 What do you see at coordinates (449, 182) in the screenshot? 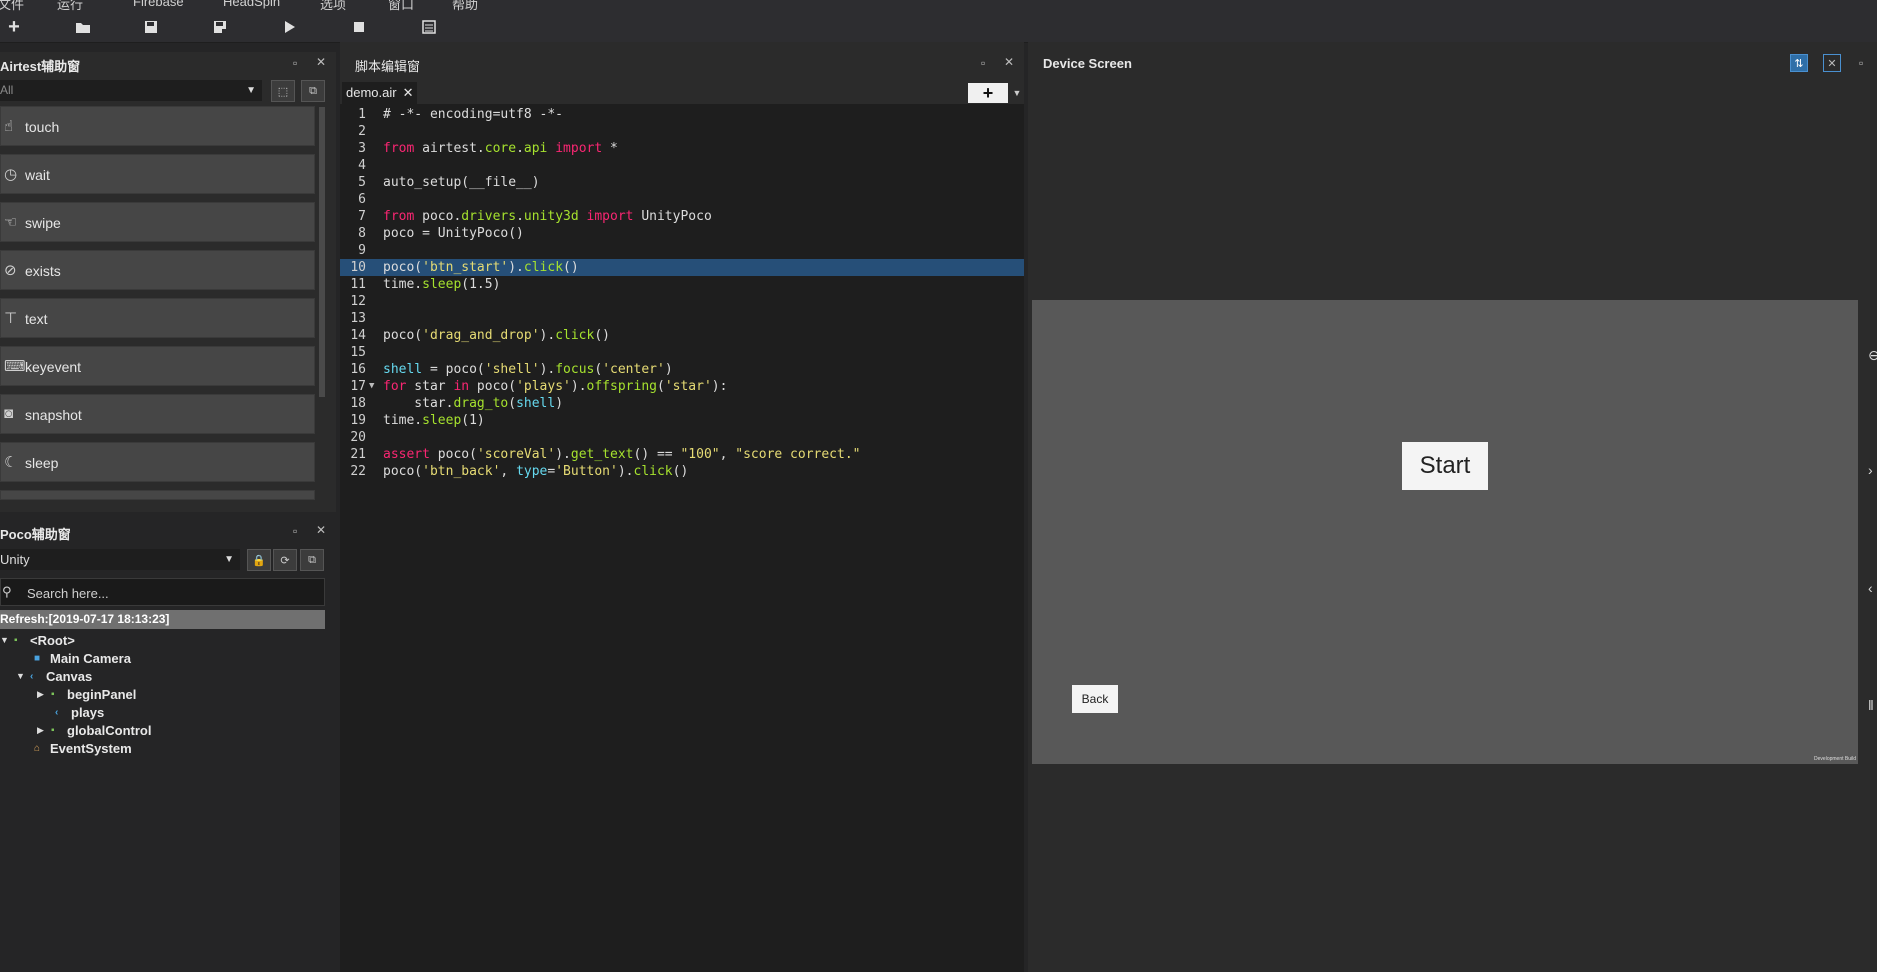
I see `code-line: 5 auto_setup(__file__)` at bounding box center [449, 182].